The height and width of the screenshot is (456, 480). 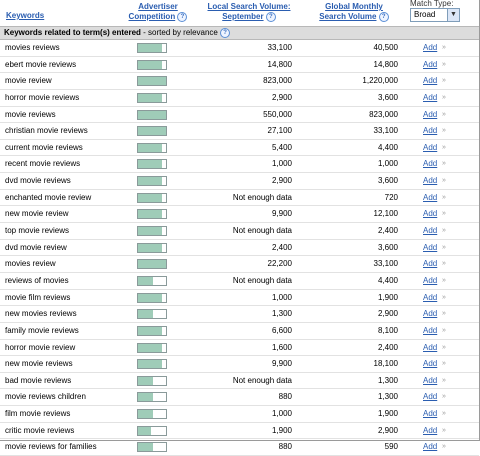 What do you see at coordinates (385, 214) in the screenshot?
I see `global-volume-cell: 12,100` at bounding box center [385, 214].